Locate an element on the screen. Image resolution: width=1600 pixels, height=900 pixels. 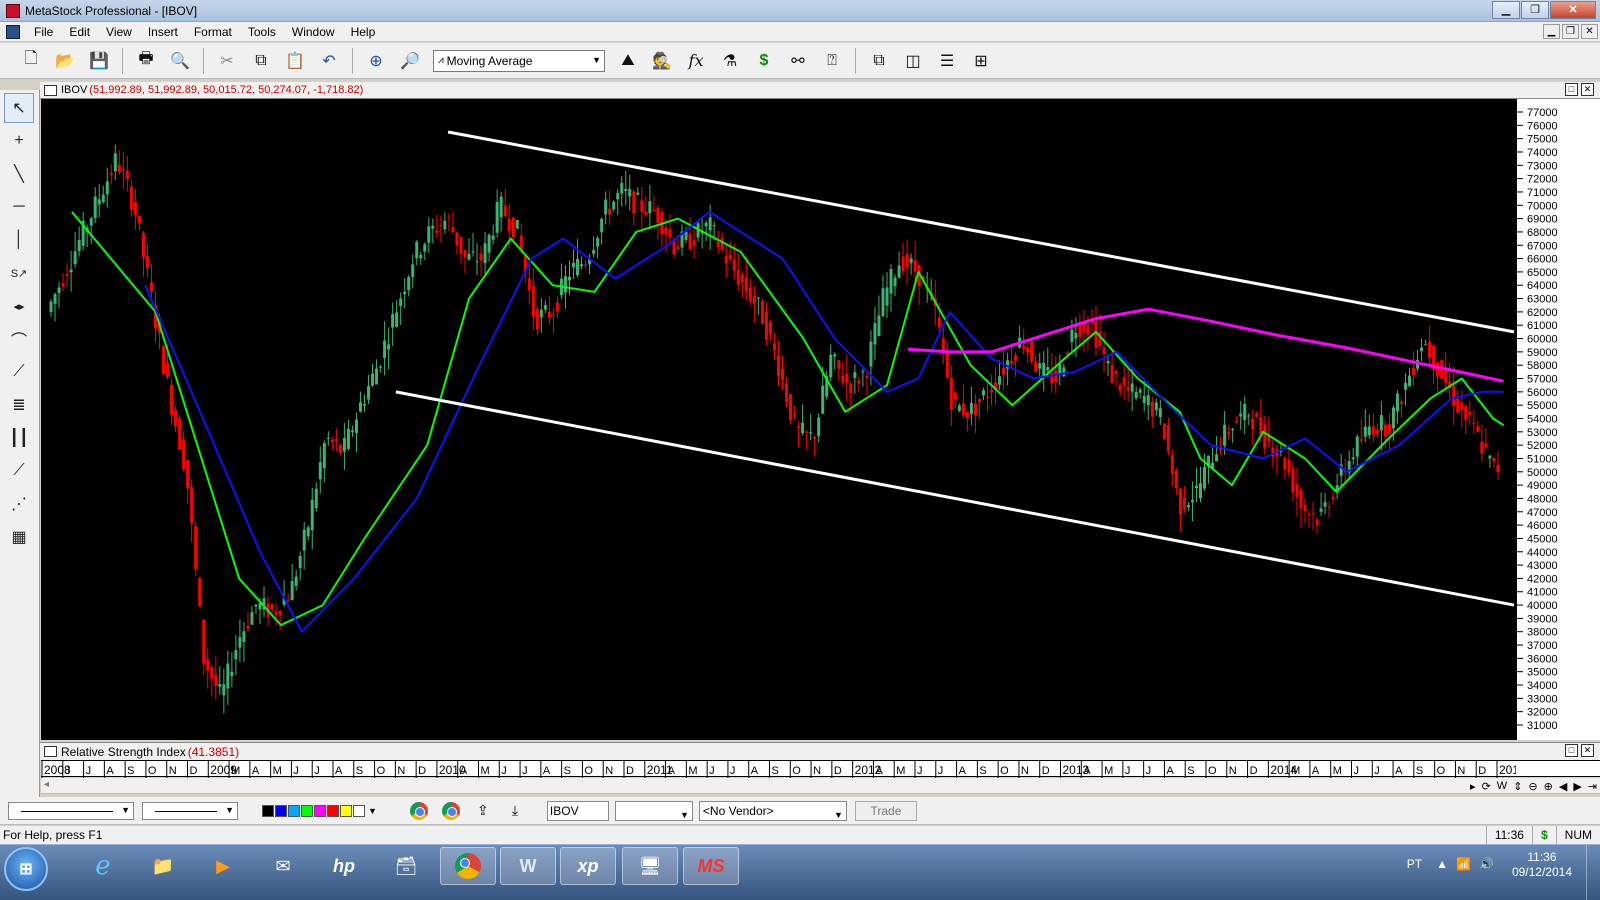
zoom-icon: 🔎 is located at coordinates (410, 61).